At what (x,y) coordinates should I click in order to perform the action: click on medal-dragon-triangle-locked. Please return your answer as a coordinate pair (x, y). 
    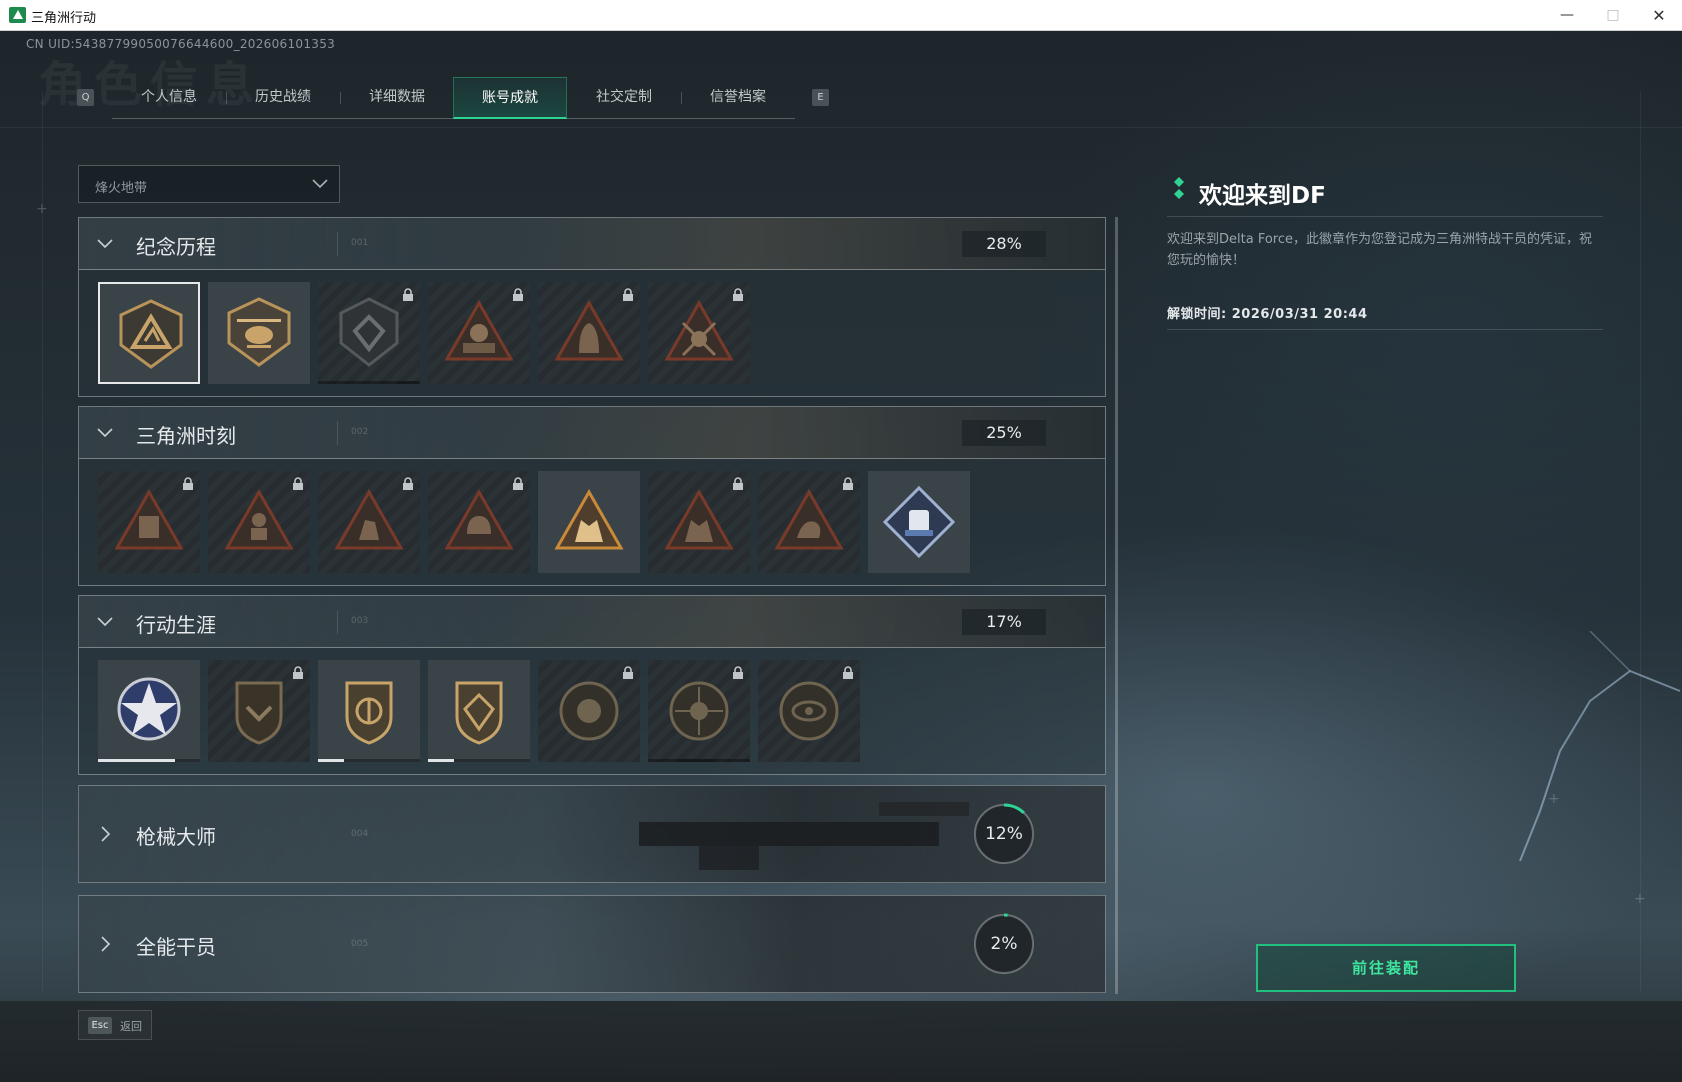
    Looking at the image, I should click on (809, 522).